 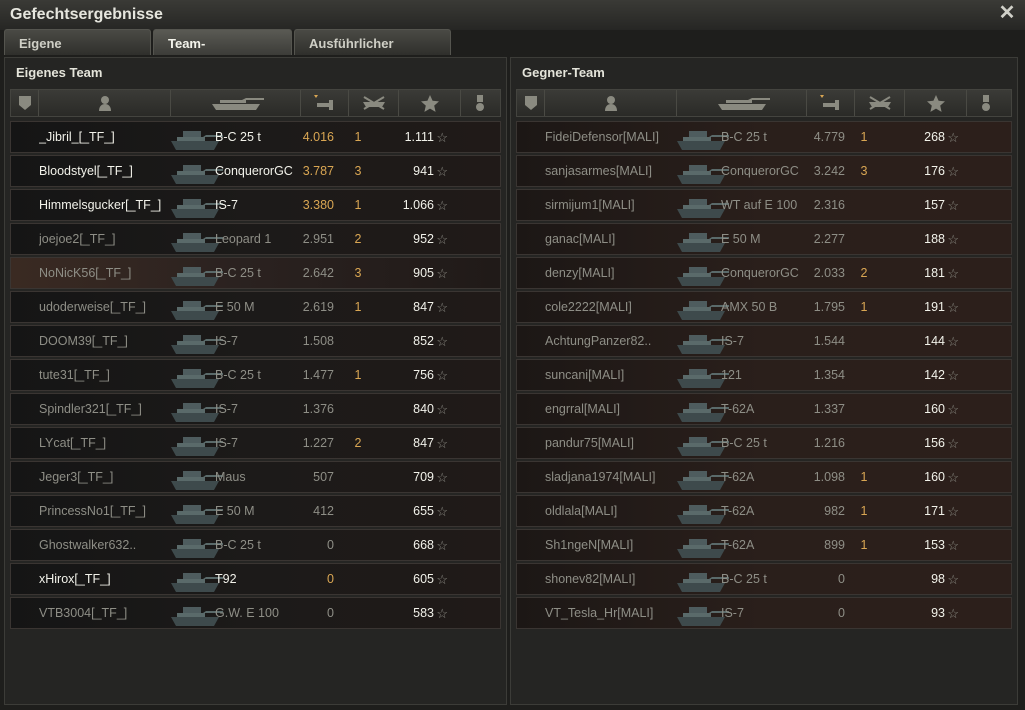 I want to click on player-name: shonev82[MALI], so click(x=590, y=579).